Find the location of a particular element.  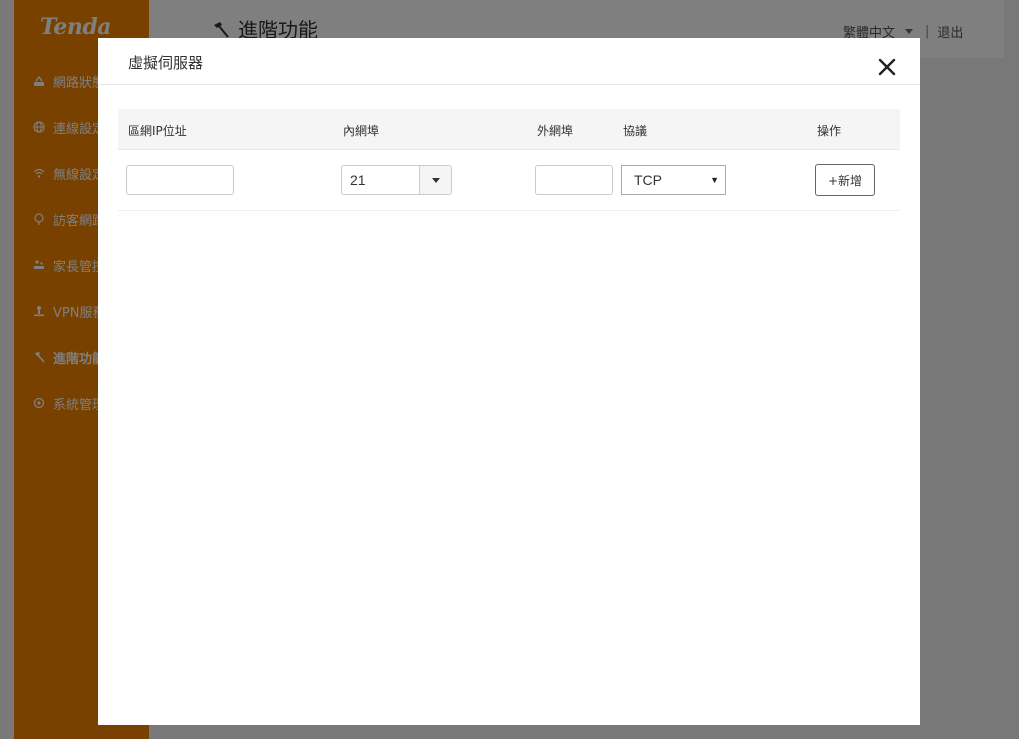

caret-down-icon is located at coordinates (435, 180).